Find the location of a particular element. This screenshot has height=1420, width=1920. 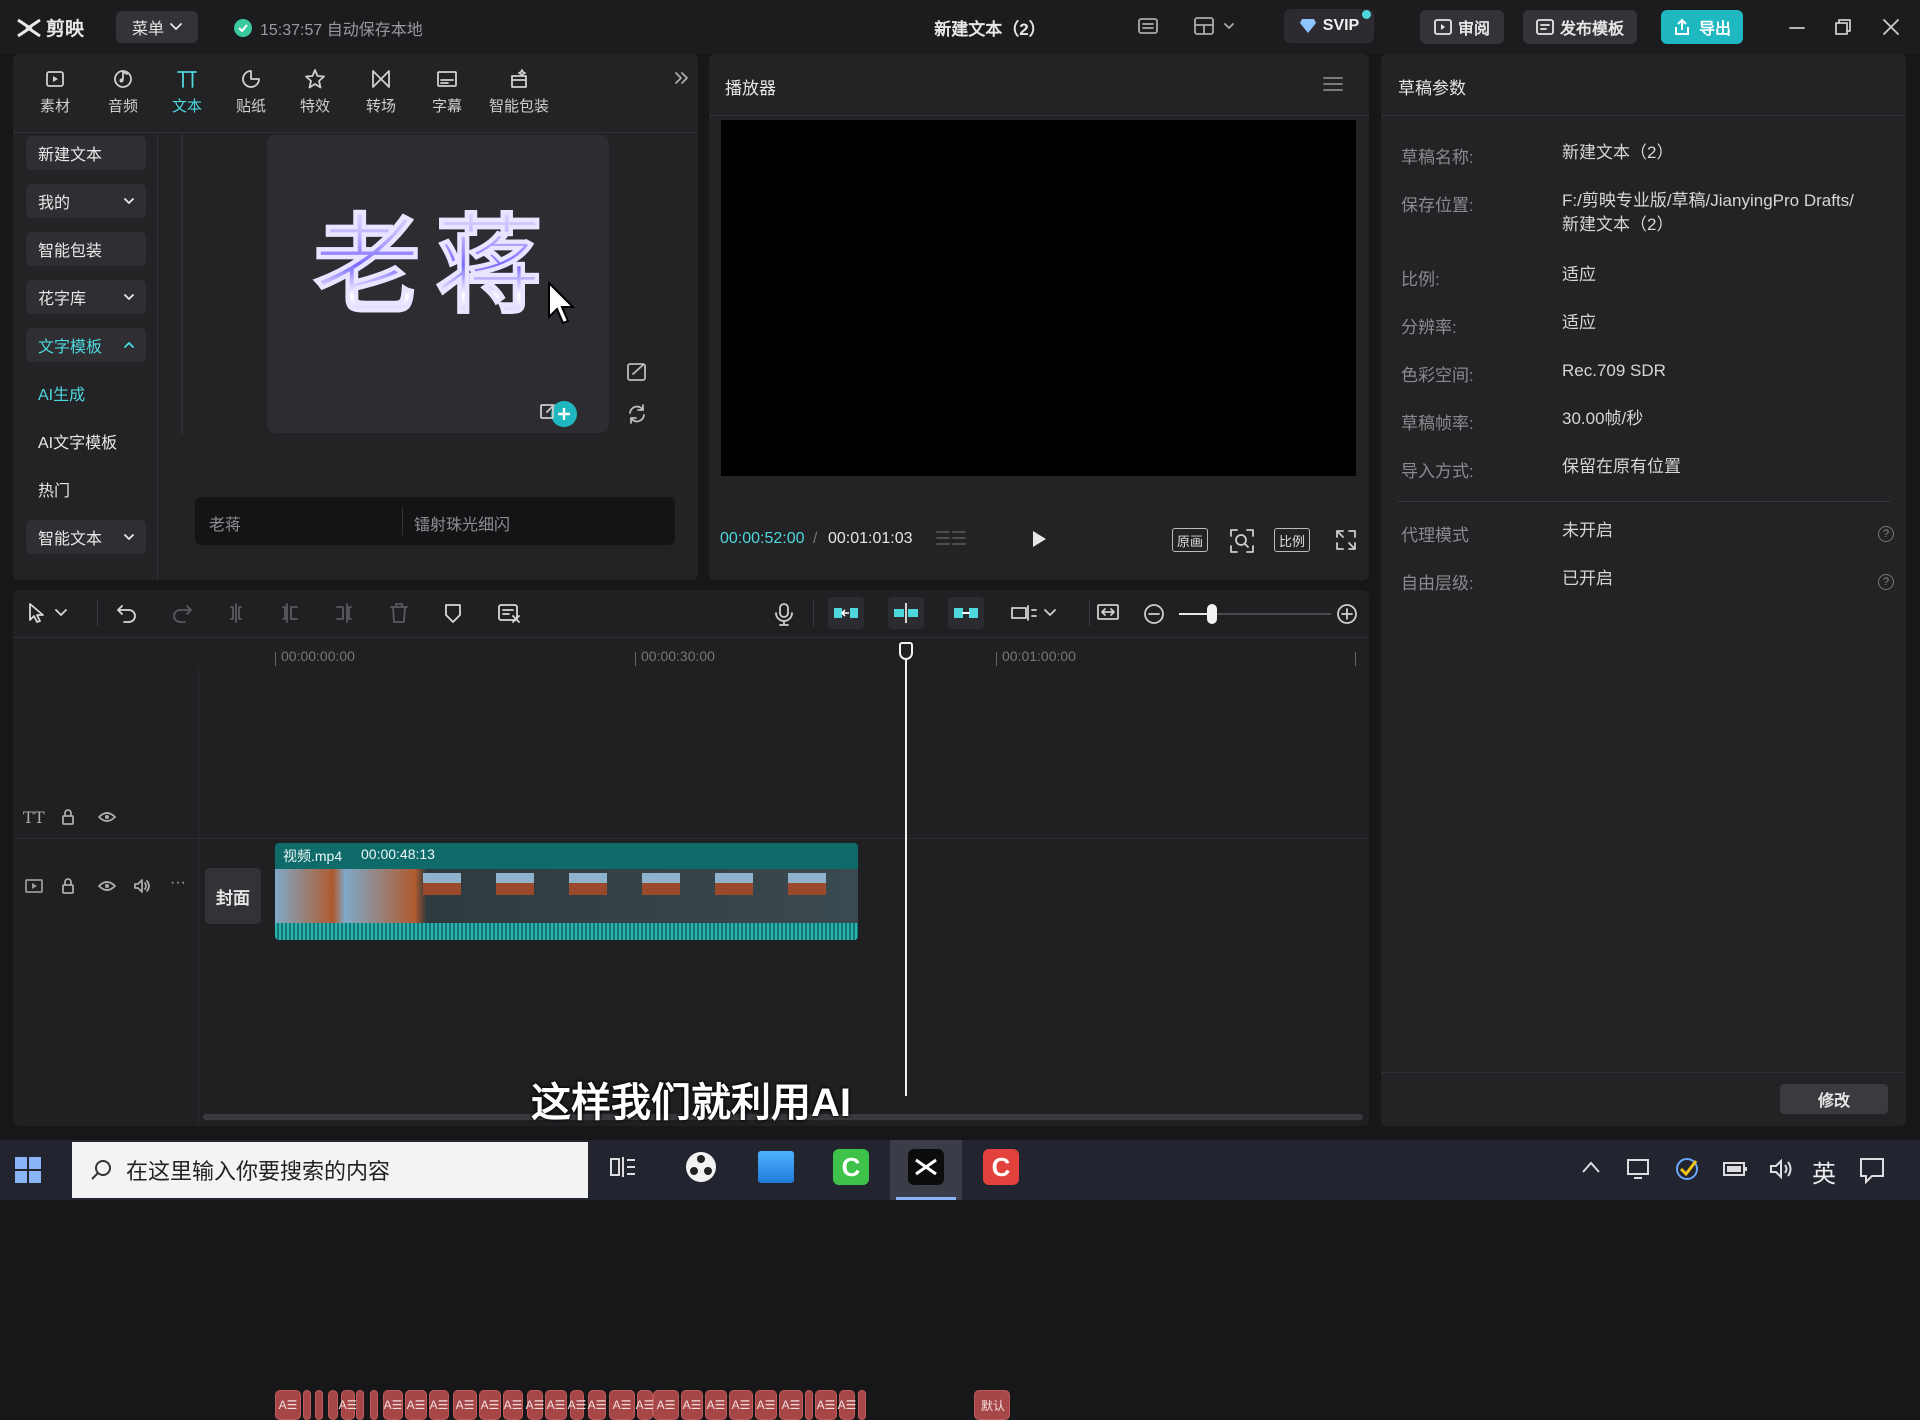

redo-icon is located at coordinates (182, 613).